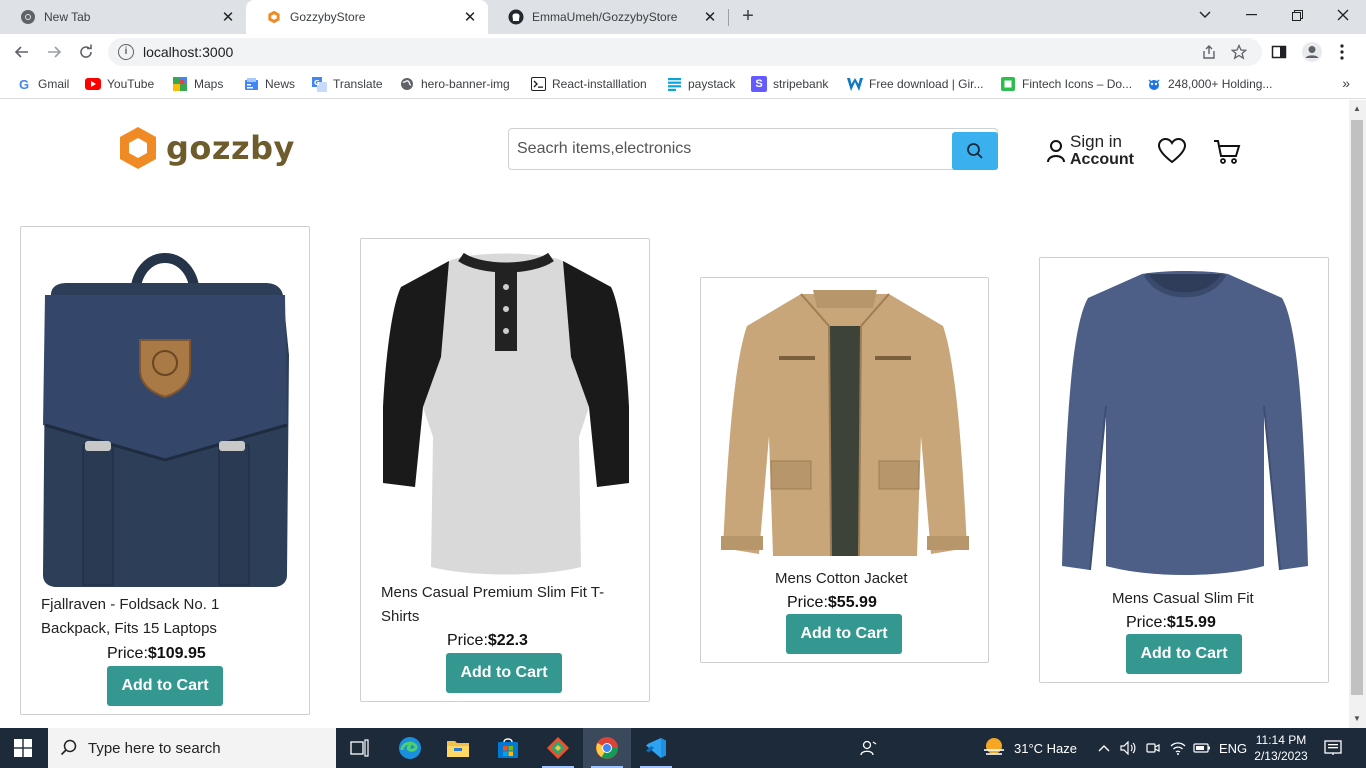  Describe the element at coordinates (558, 748) in the screenshot. I see `git-kraken-icon` at that location.